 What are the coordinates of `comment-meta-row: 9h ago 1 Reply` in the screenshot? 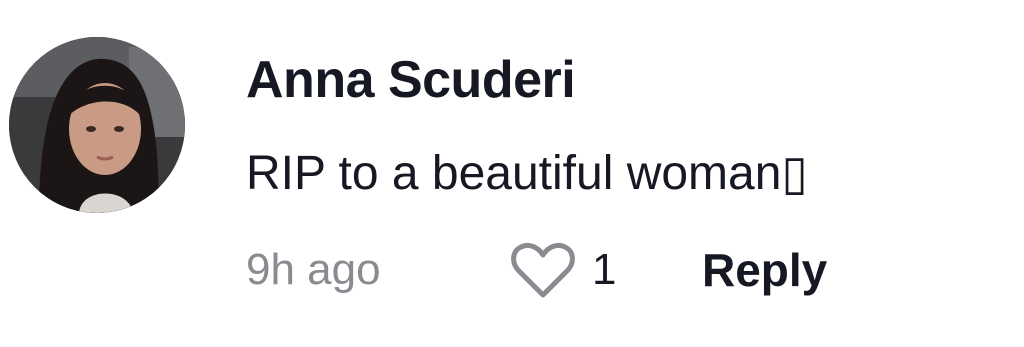 It's located at (596, 270).